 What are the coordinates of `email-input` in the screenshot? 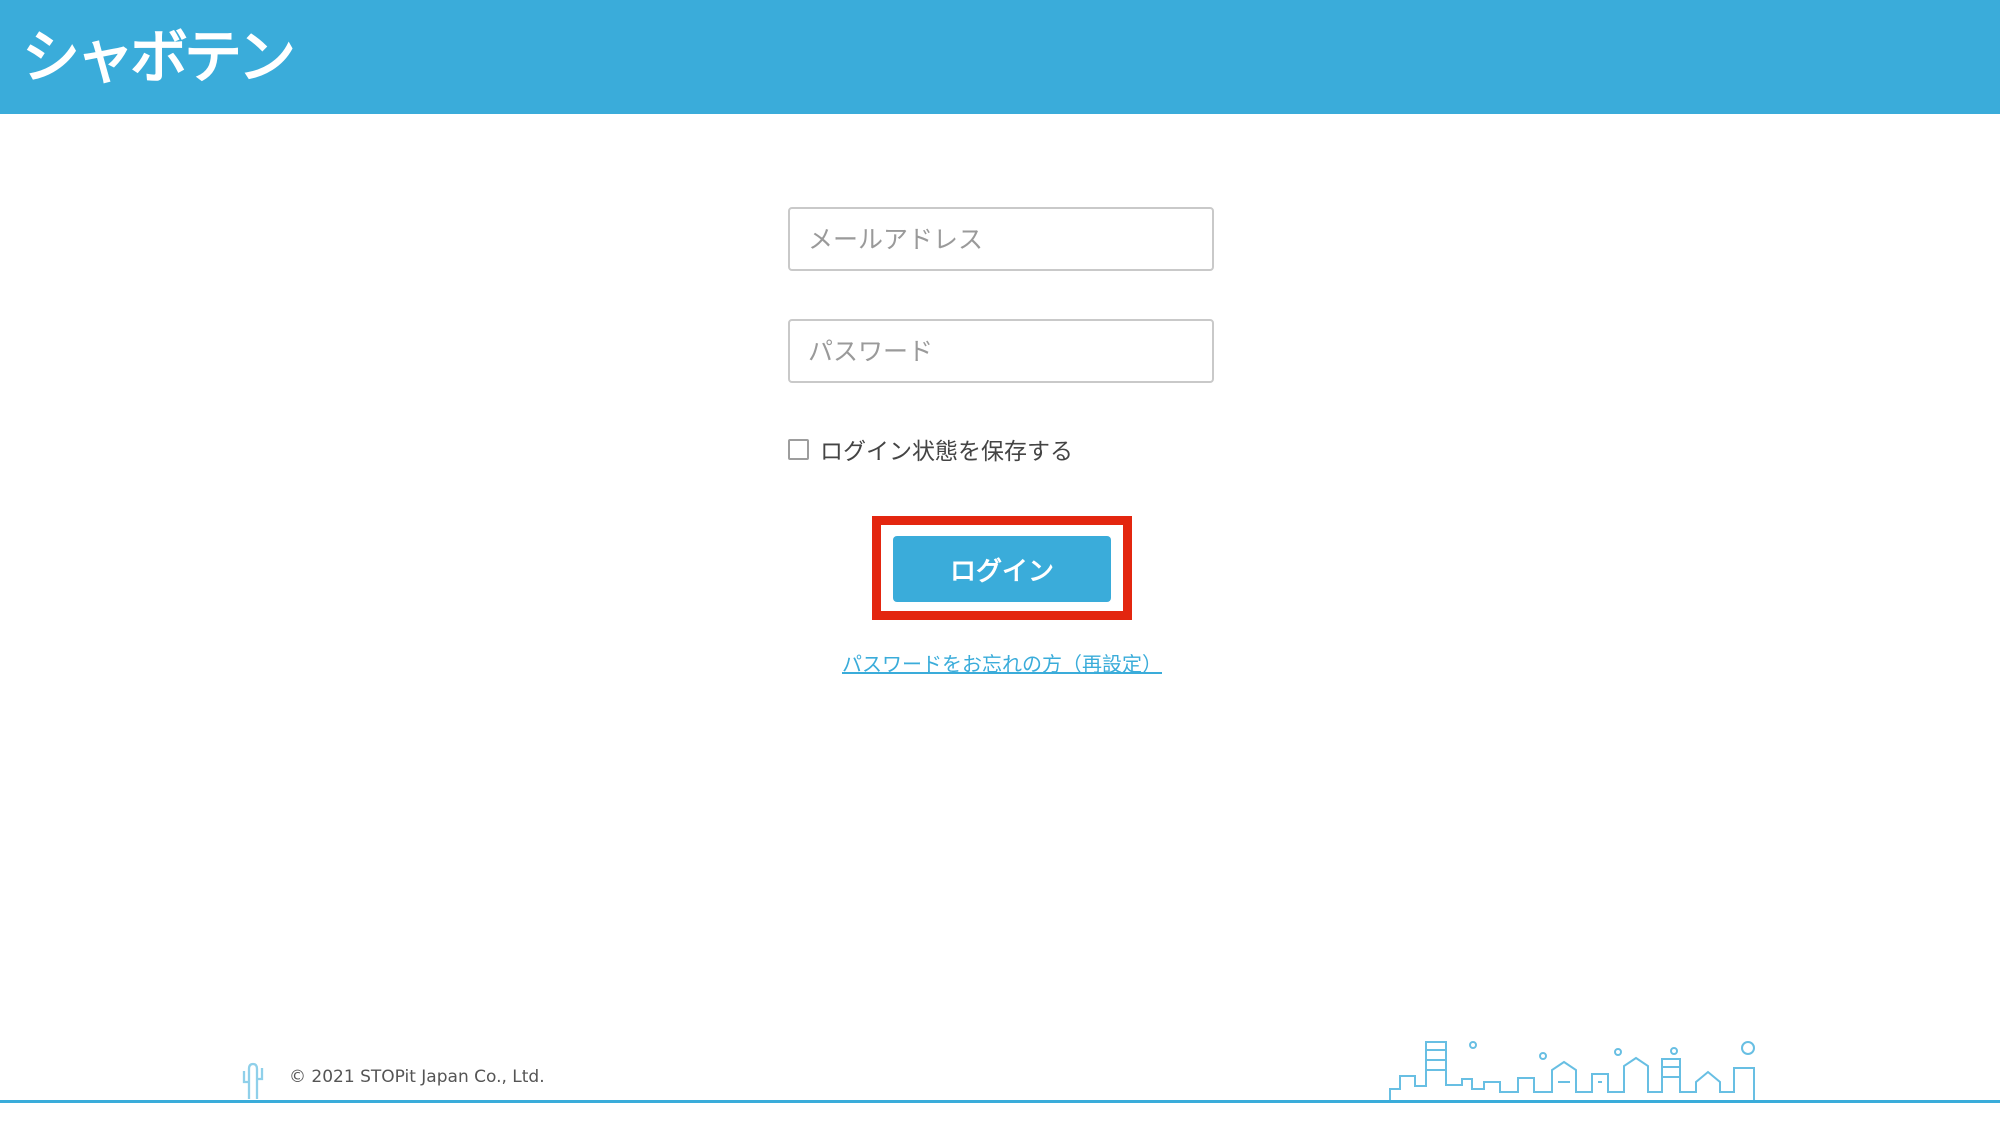 It's located at (1001, 239).